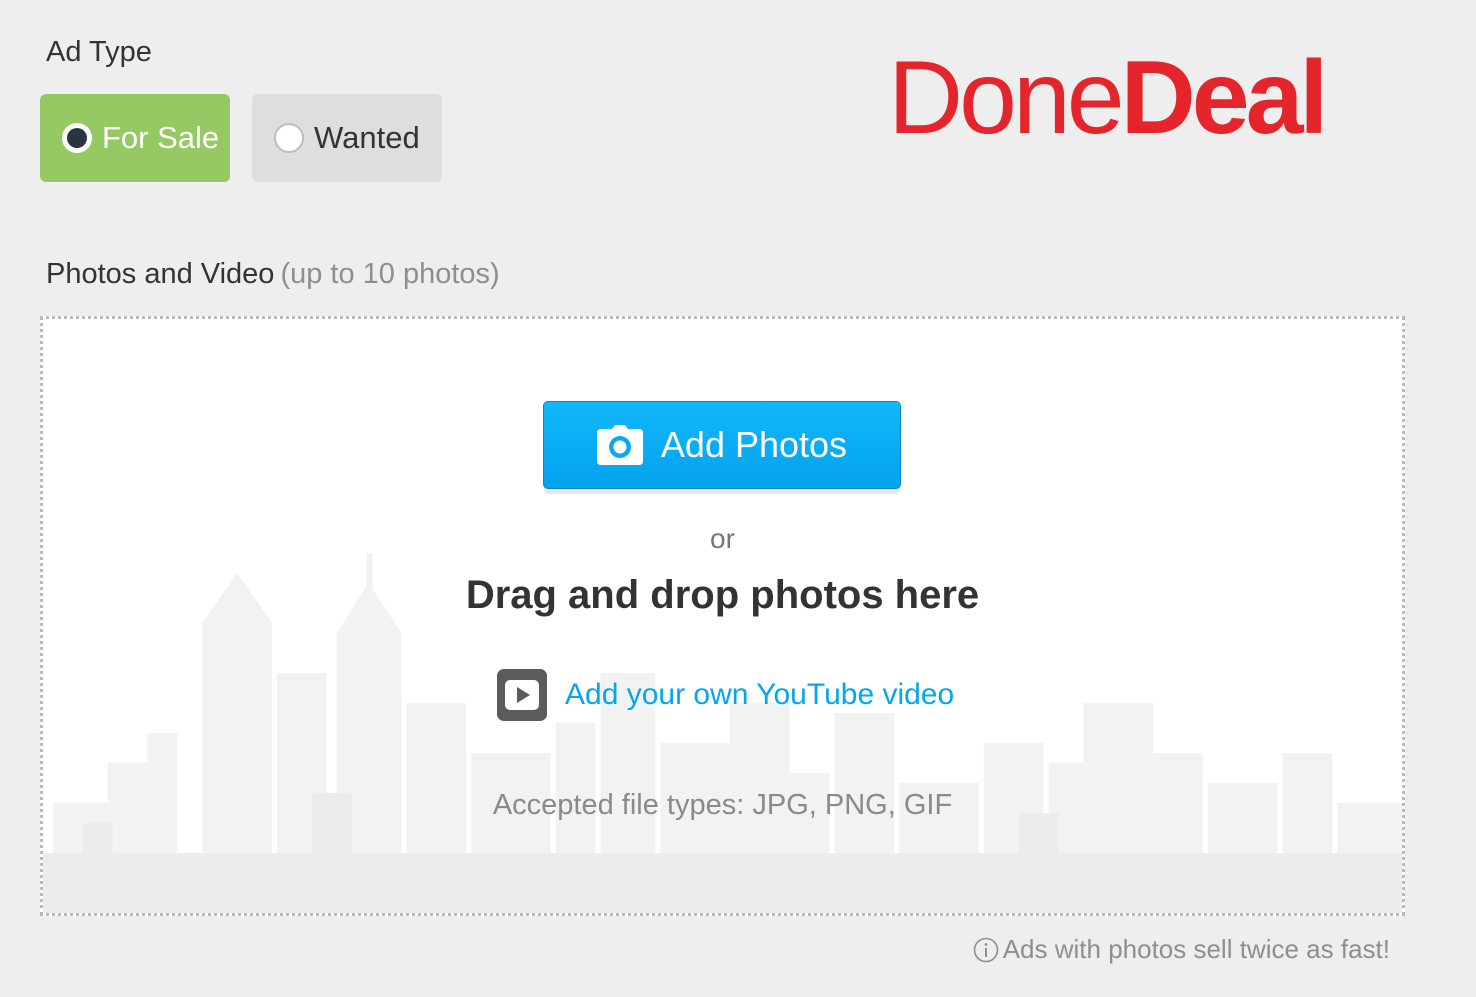  Describe the element at coordinates (160, 274) in the screenshot. I see `photos-heading-text: Photos and Video` at that location.